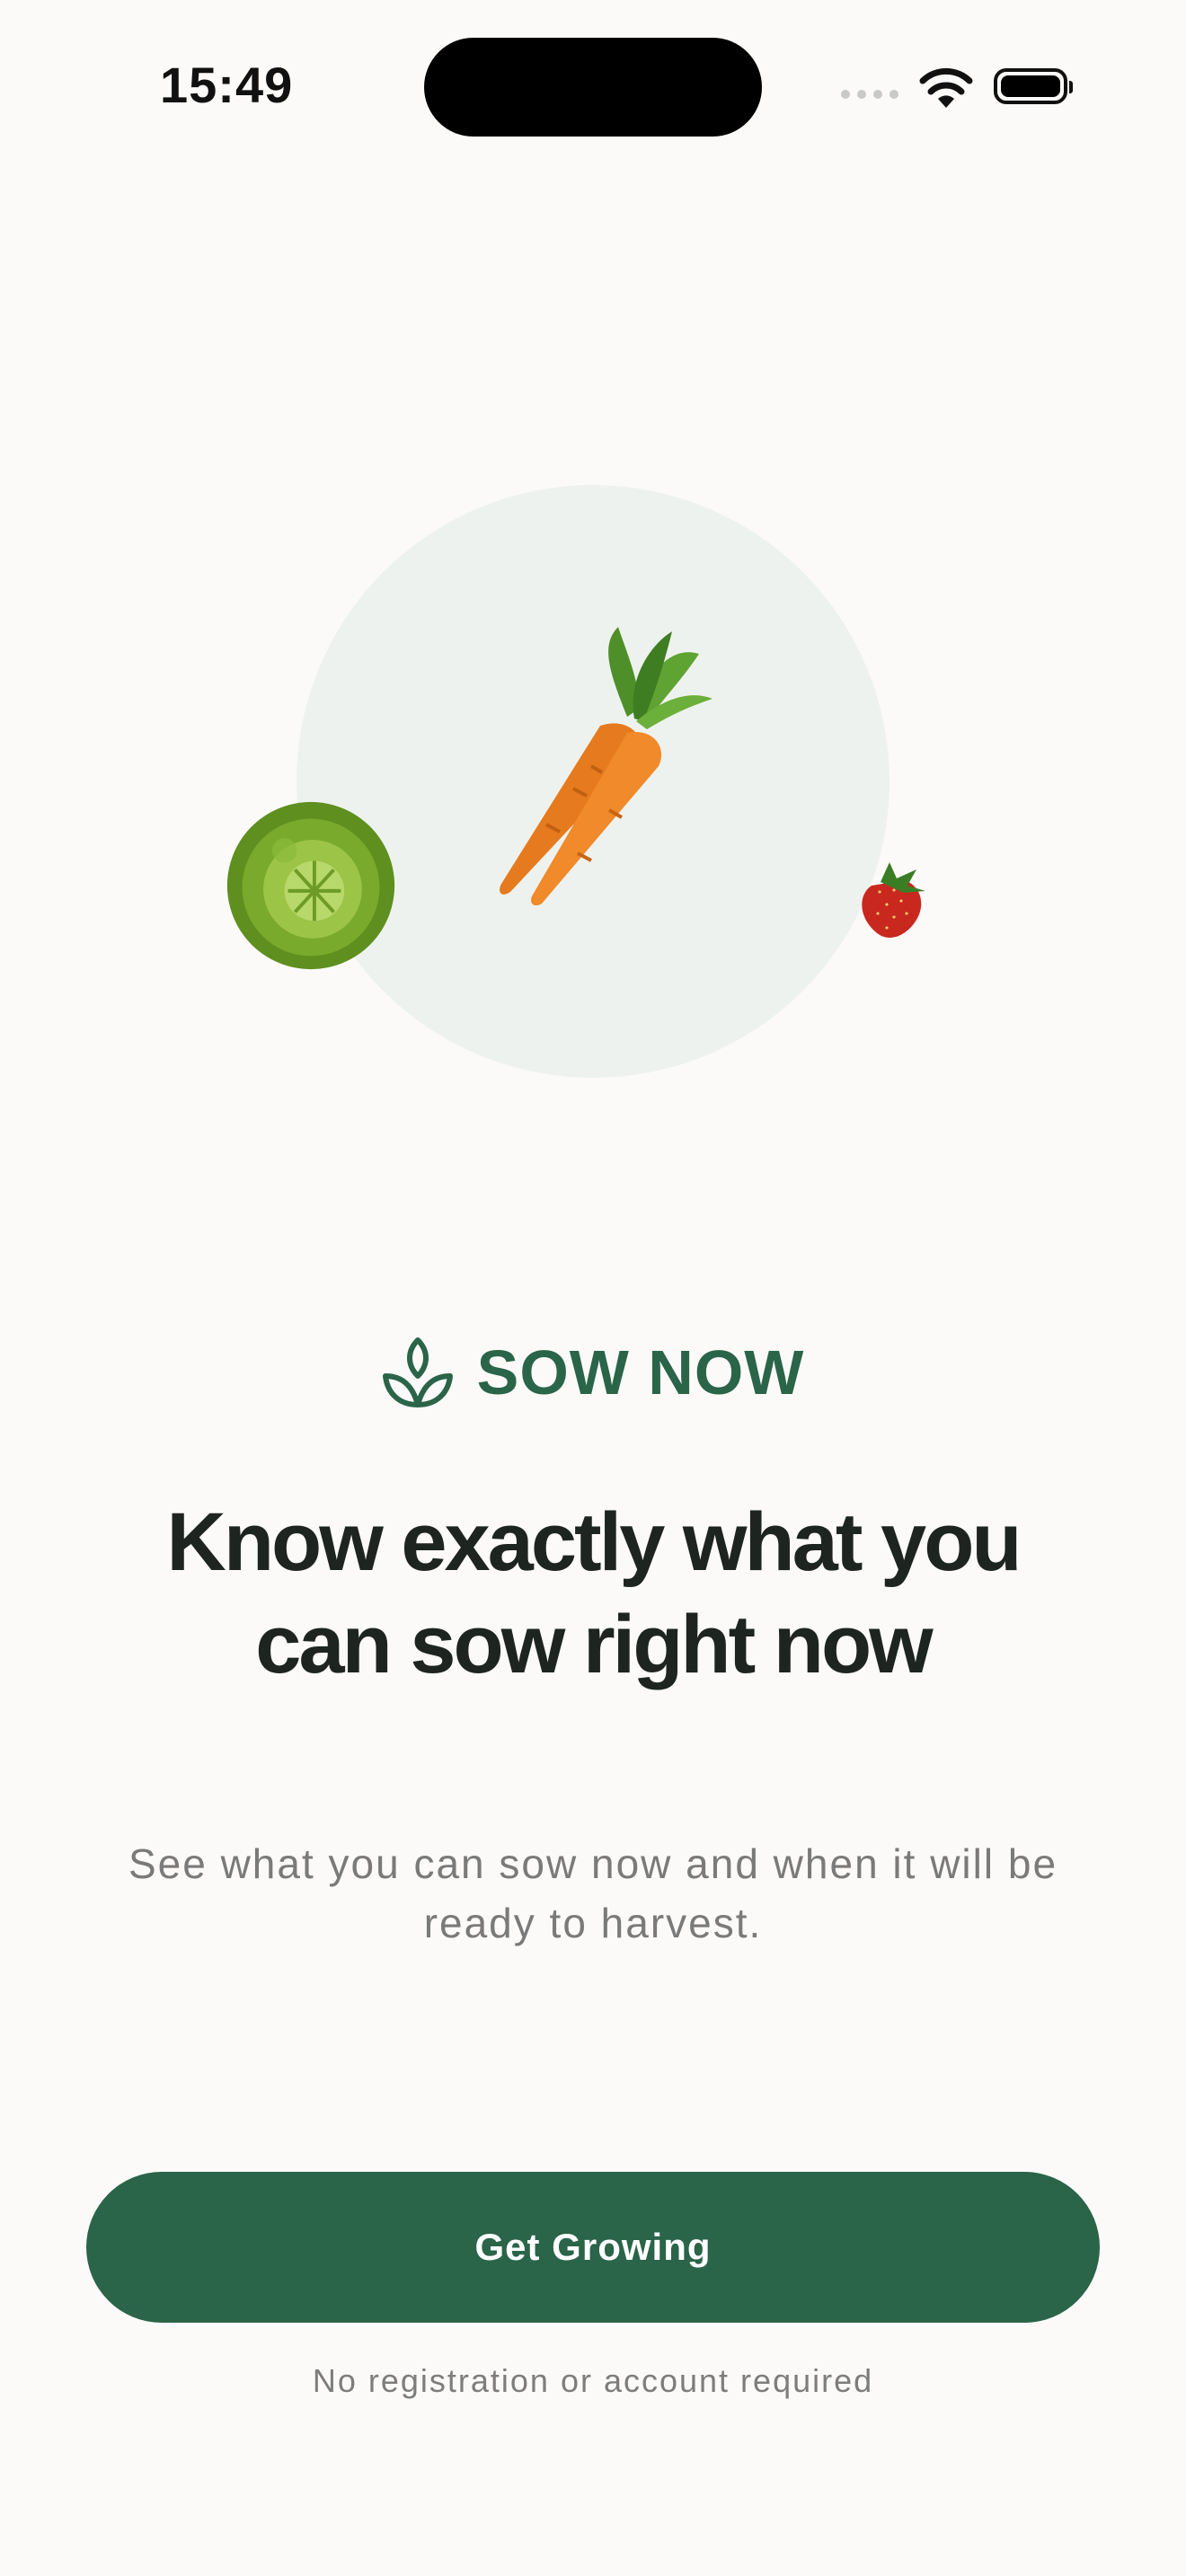 Image resolution: width=1186 pixels, height=2576 pixels. I want to click on strawberry-icon, so click(893, 900).